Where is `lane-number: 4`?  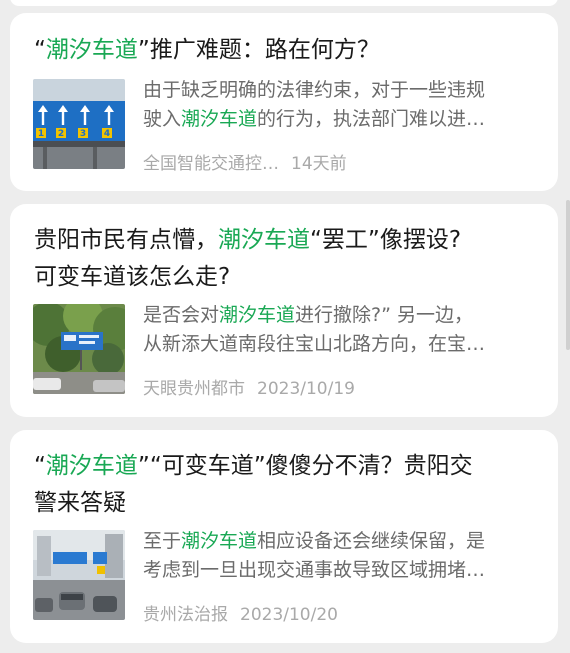 lane-number: 4 is located at coordinates (107, 134).